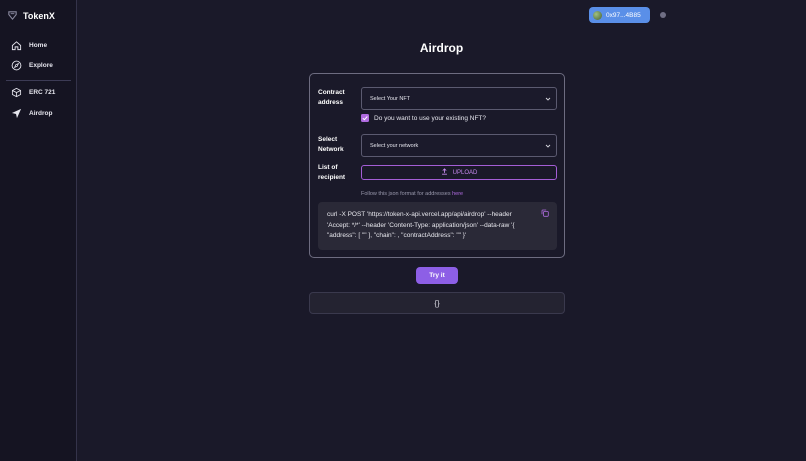  Describe the element at coordinates (597, 15) in the screenshot. I see `avatar` at that location.